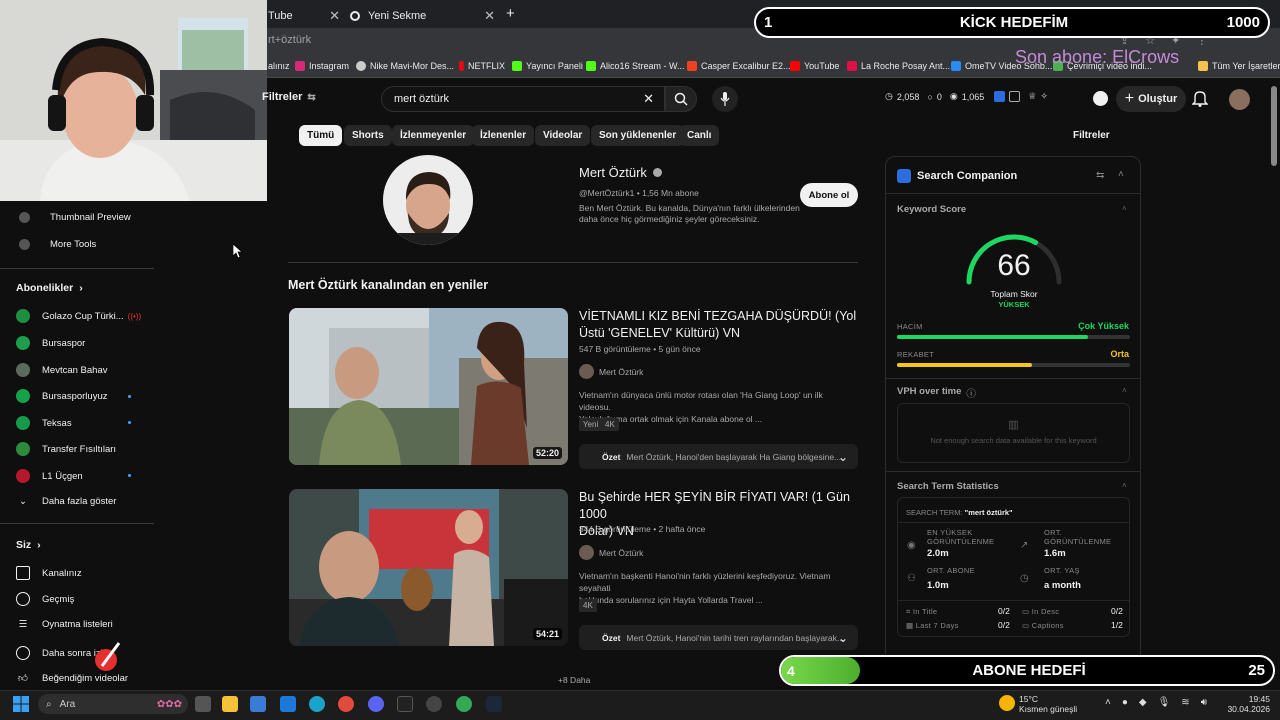 The height and width of the screenshot is (720, 1280). What do you see at coordinates (1164, 702) in the screenshot?
I see `microphone-icon: 🎙︎` at bounding box center [1164, 702].